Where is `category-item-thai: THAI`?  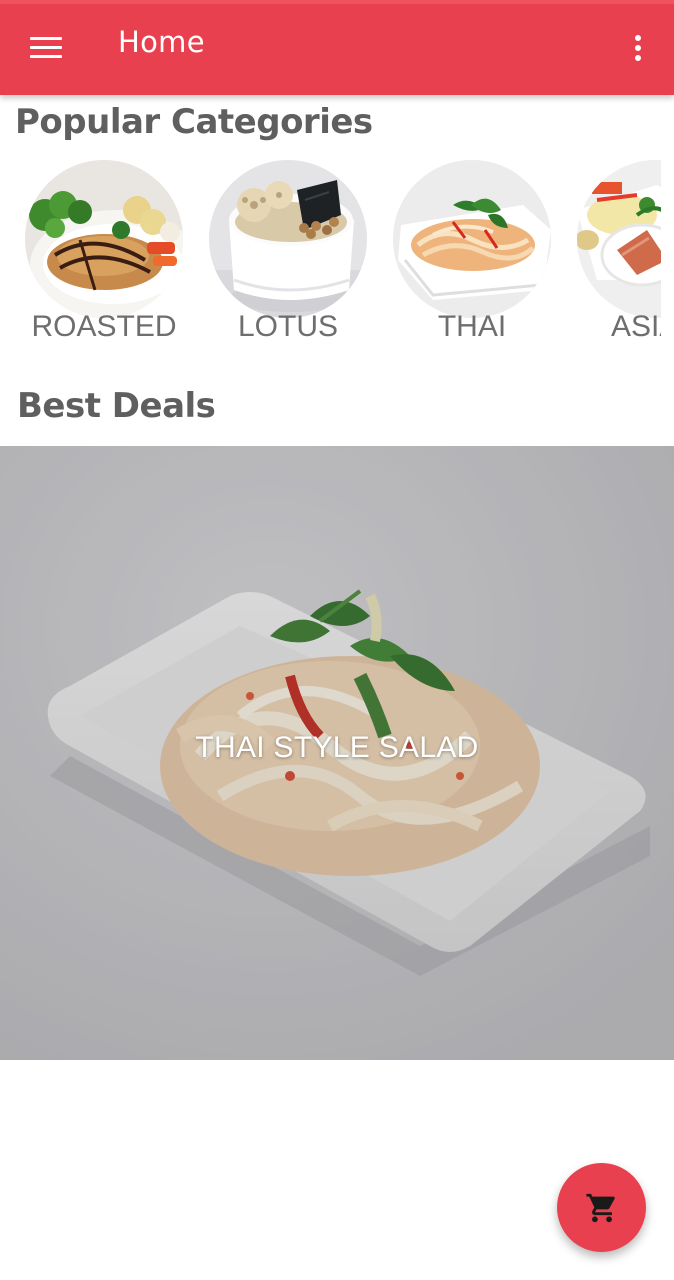
category-item-thai: THAI is located at coordinates (472, 256).